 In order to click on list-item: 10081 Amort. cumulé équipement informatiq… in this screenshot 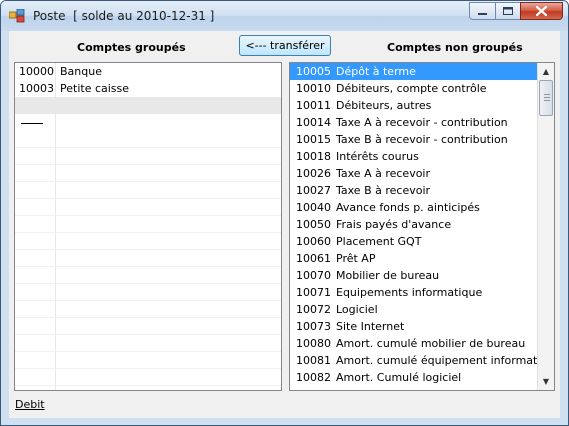, I will do `click(422, 360)`.